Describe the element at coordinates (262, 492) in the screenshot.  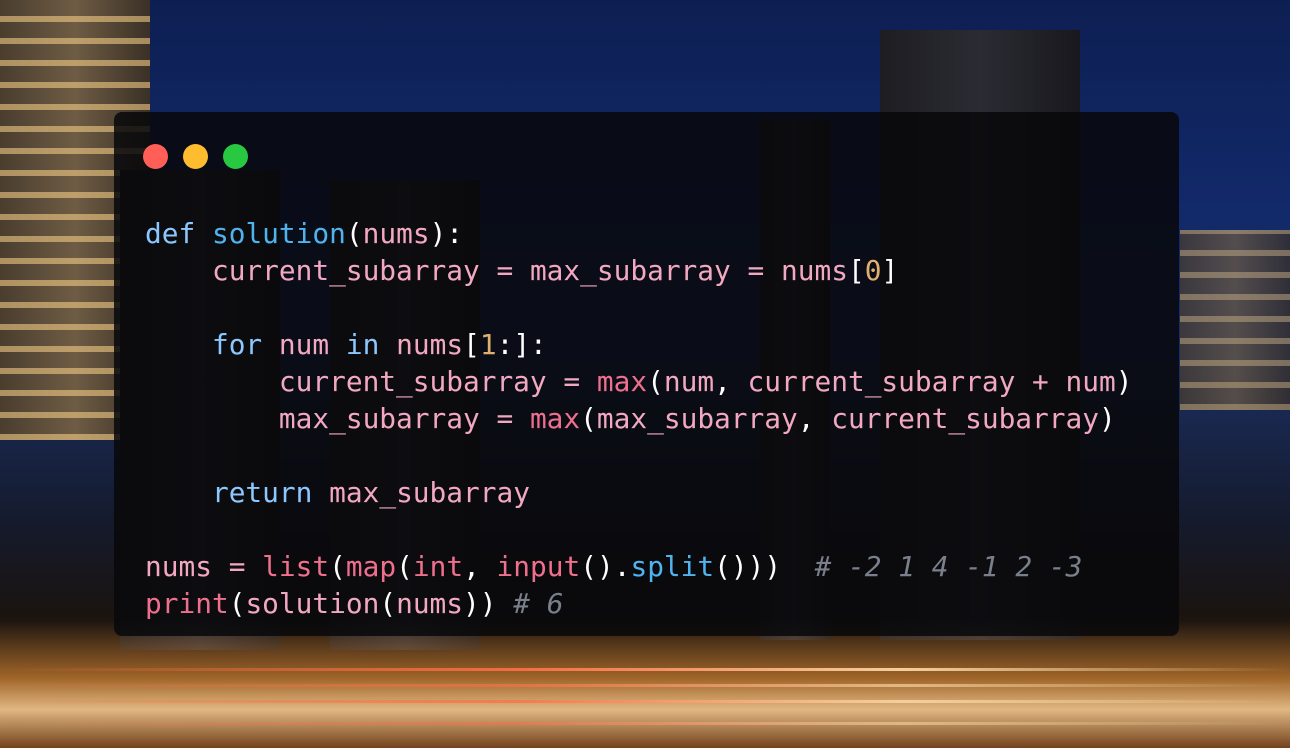
I see `code-token: return` at that location.